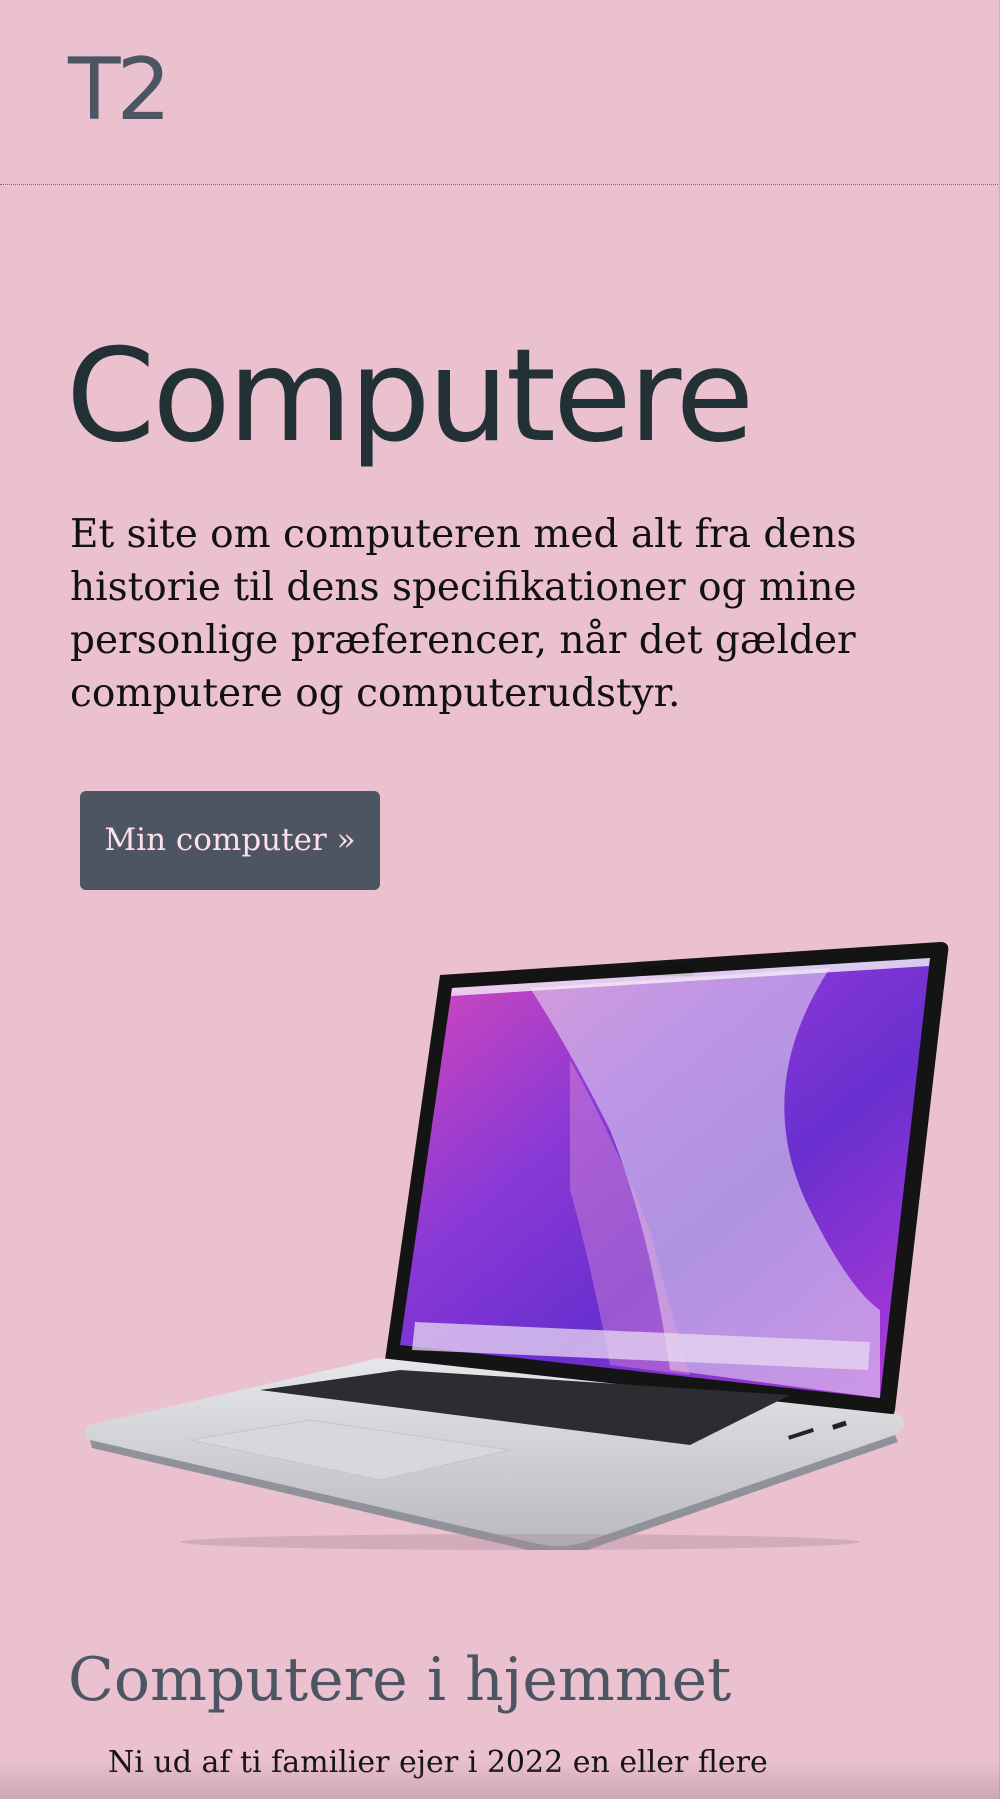 The image size is (1000, 1799). What do you see at coordinates (500, 1779) in the screenshot?
I see `bottom-fade` at bounding box center [500, 1779].